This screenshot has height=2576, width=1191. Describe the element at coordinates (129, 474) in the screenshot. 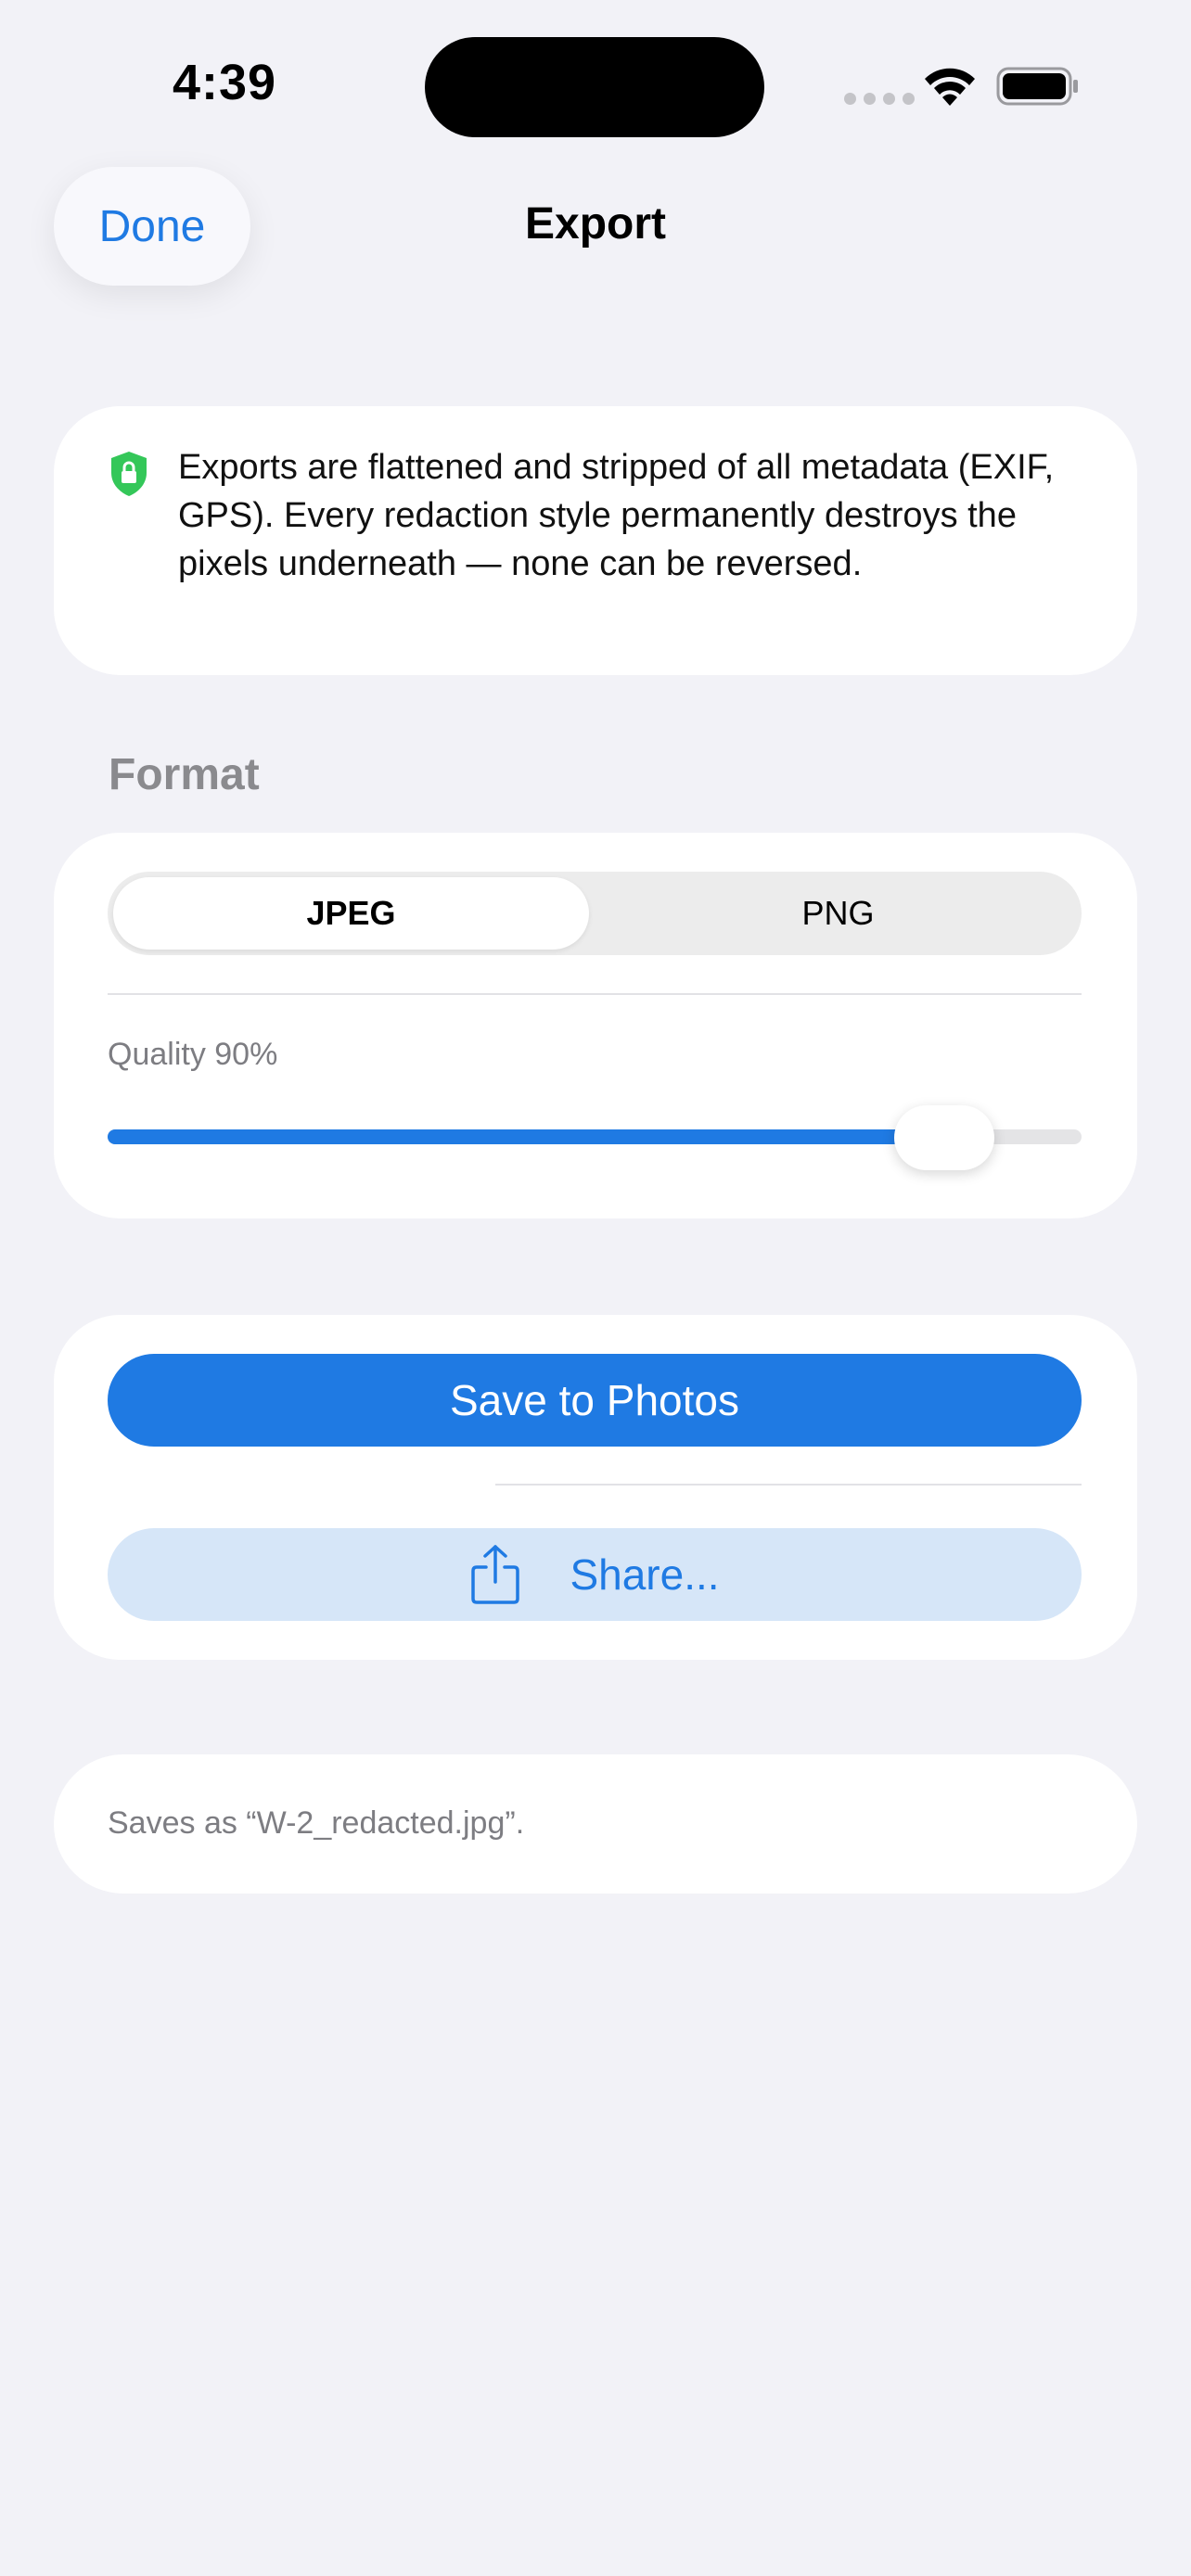

I see `shield-lock-icon` at that location.